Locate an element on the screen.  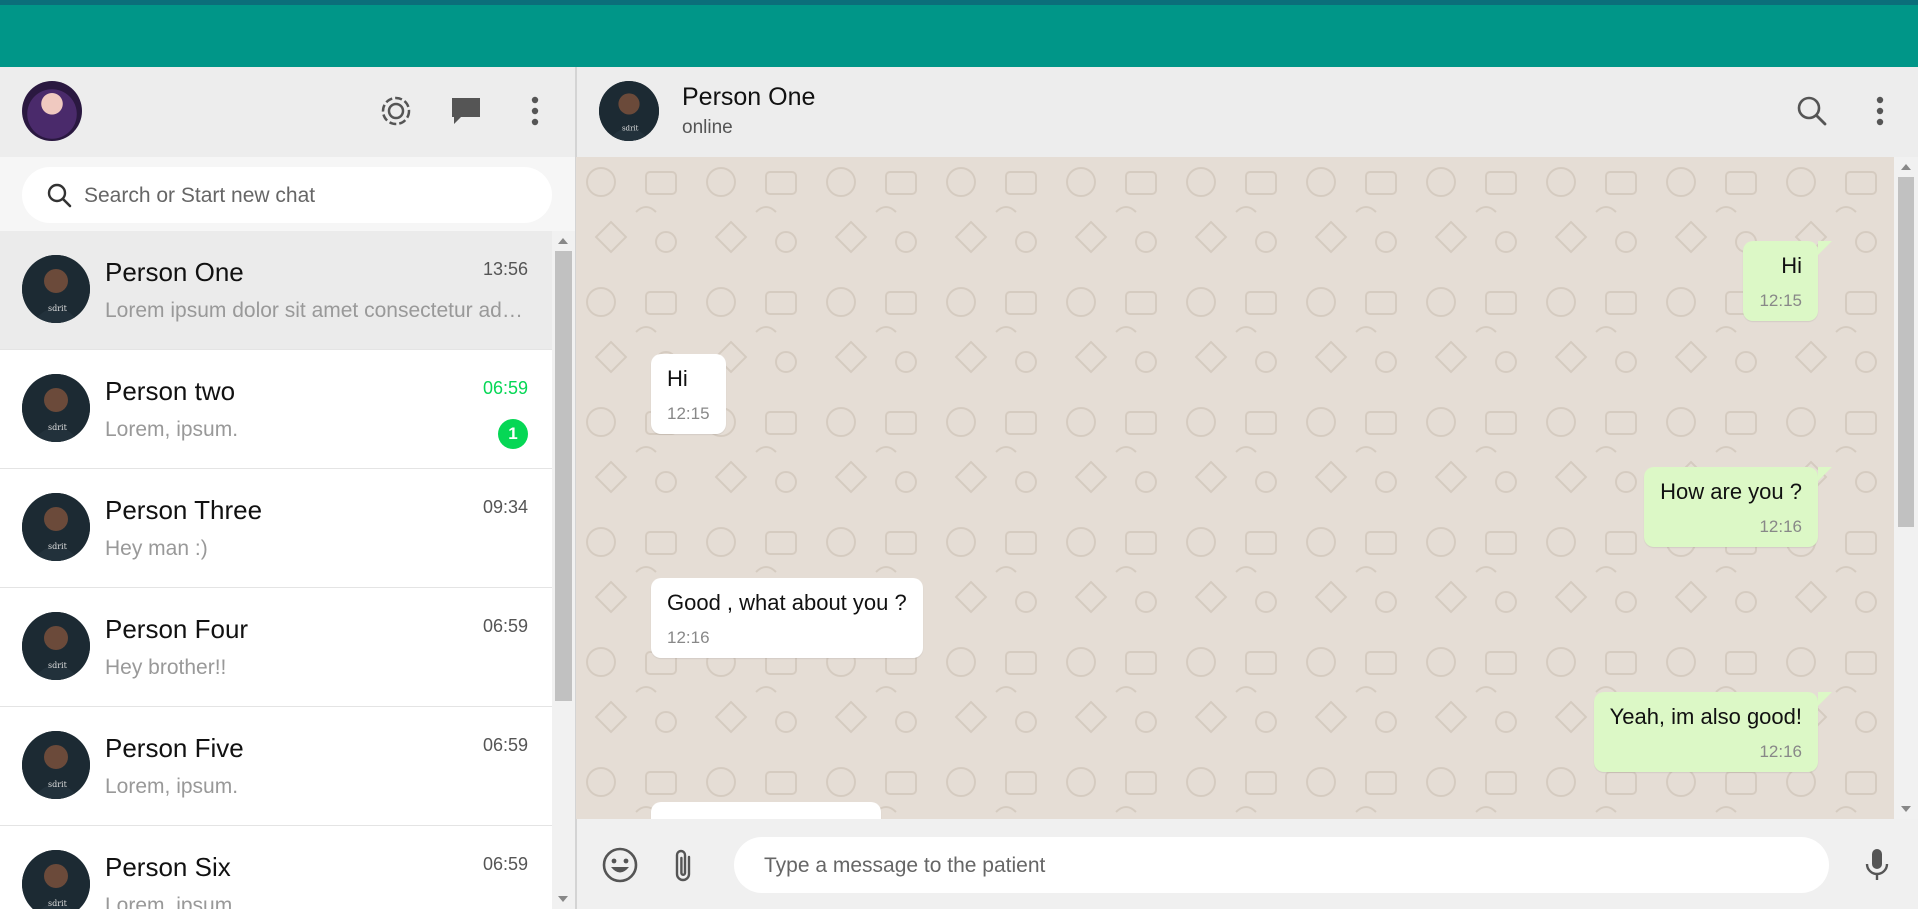
conversation-scrollbar is located at coordinates (1906, 488).